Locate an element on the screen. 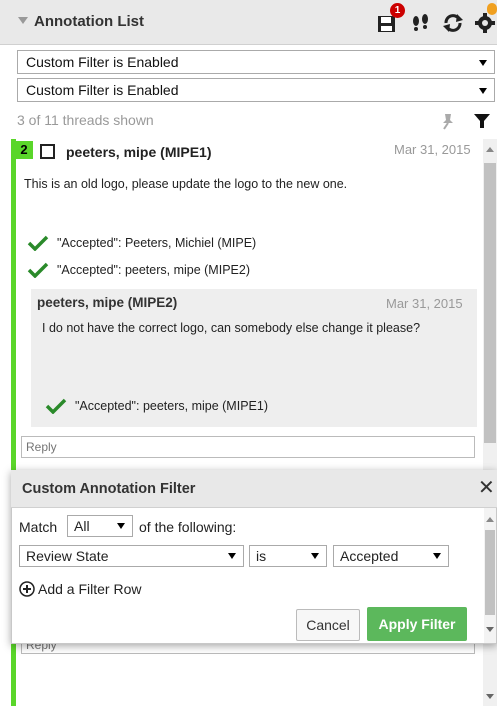  match-label: Match is located at coordinates (38, 527).